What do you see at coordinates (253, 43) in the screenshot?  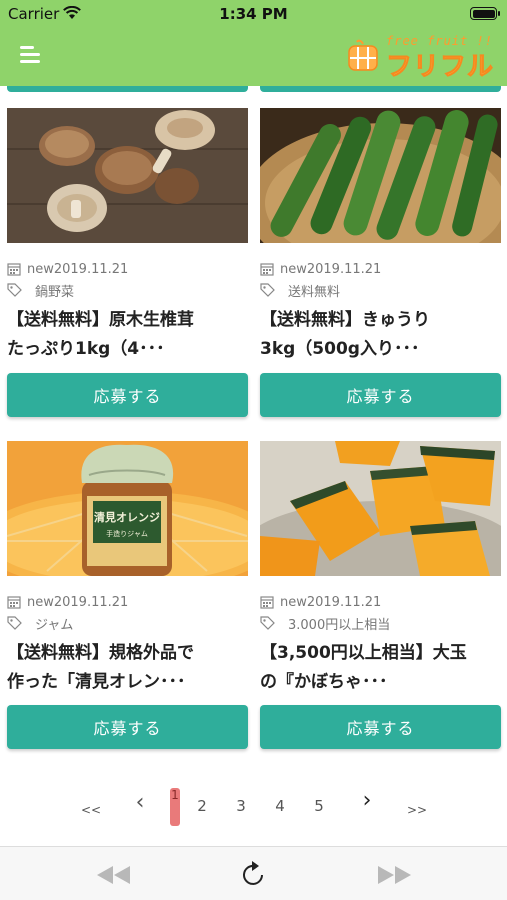 I see `app-header: Carrier 1:34 PM free fruit !! フリフル` at bounding box center [253, 43].